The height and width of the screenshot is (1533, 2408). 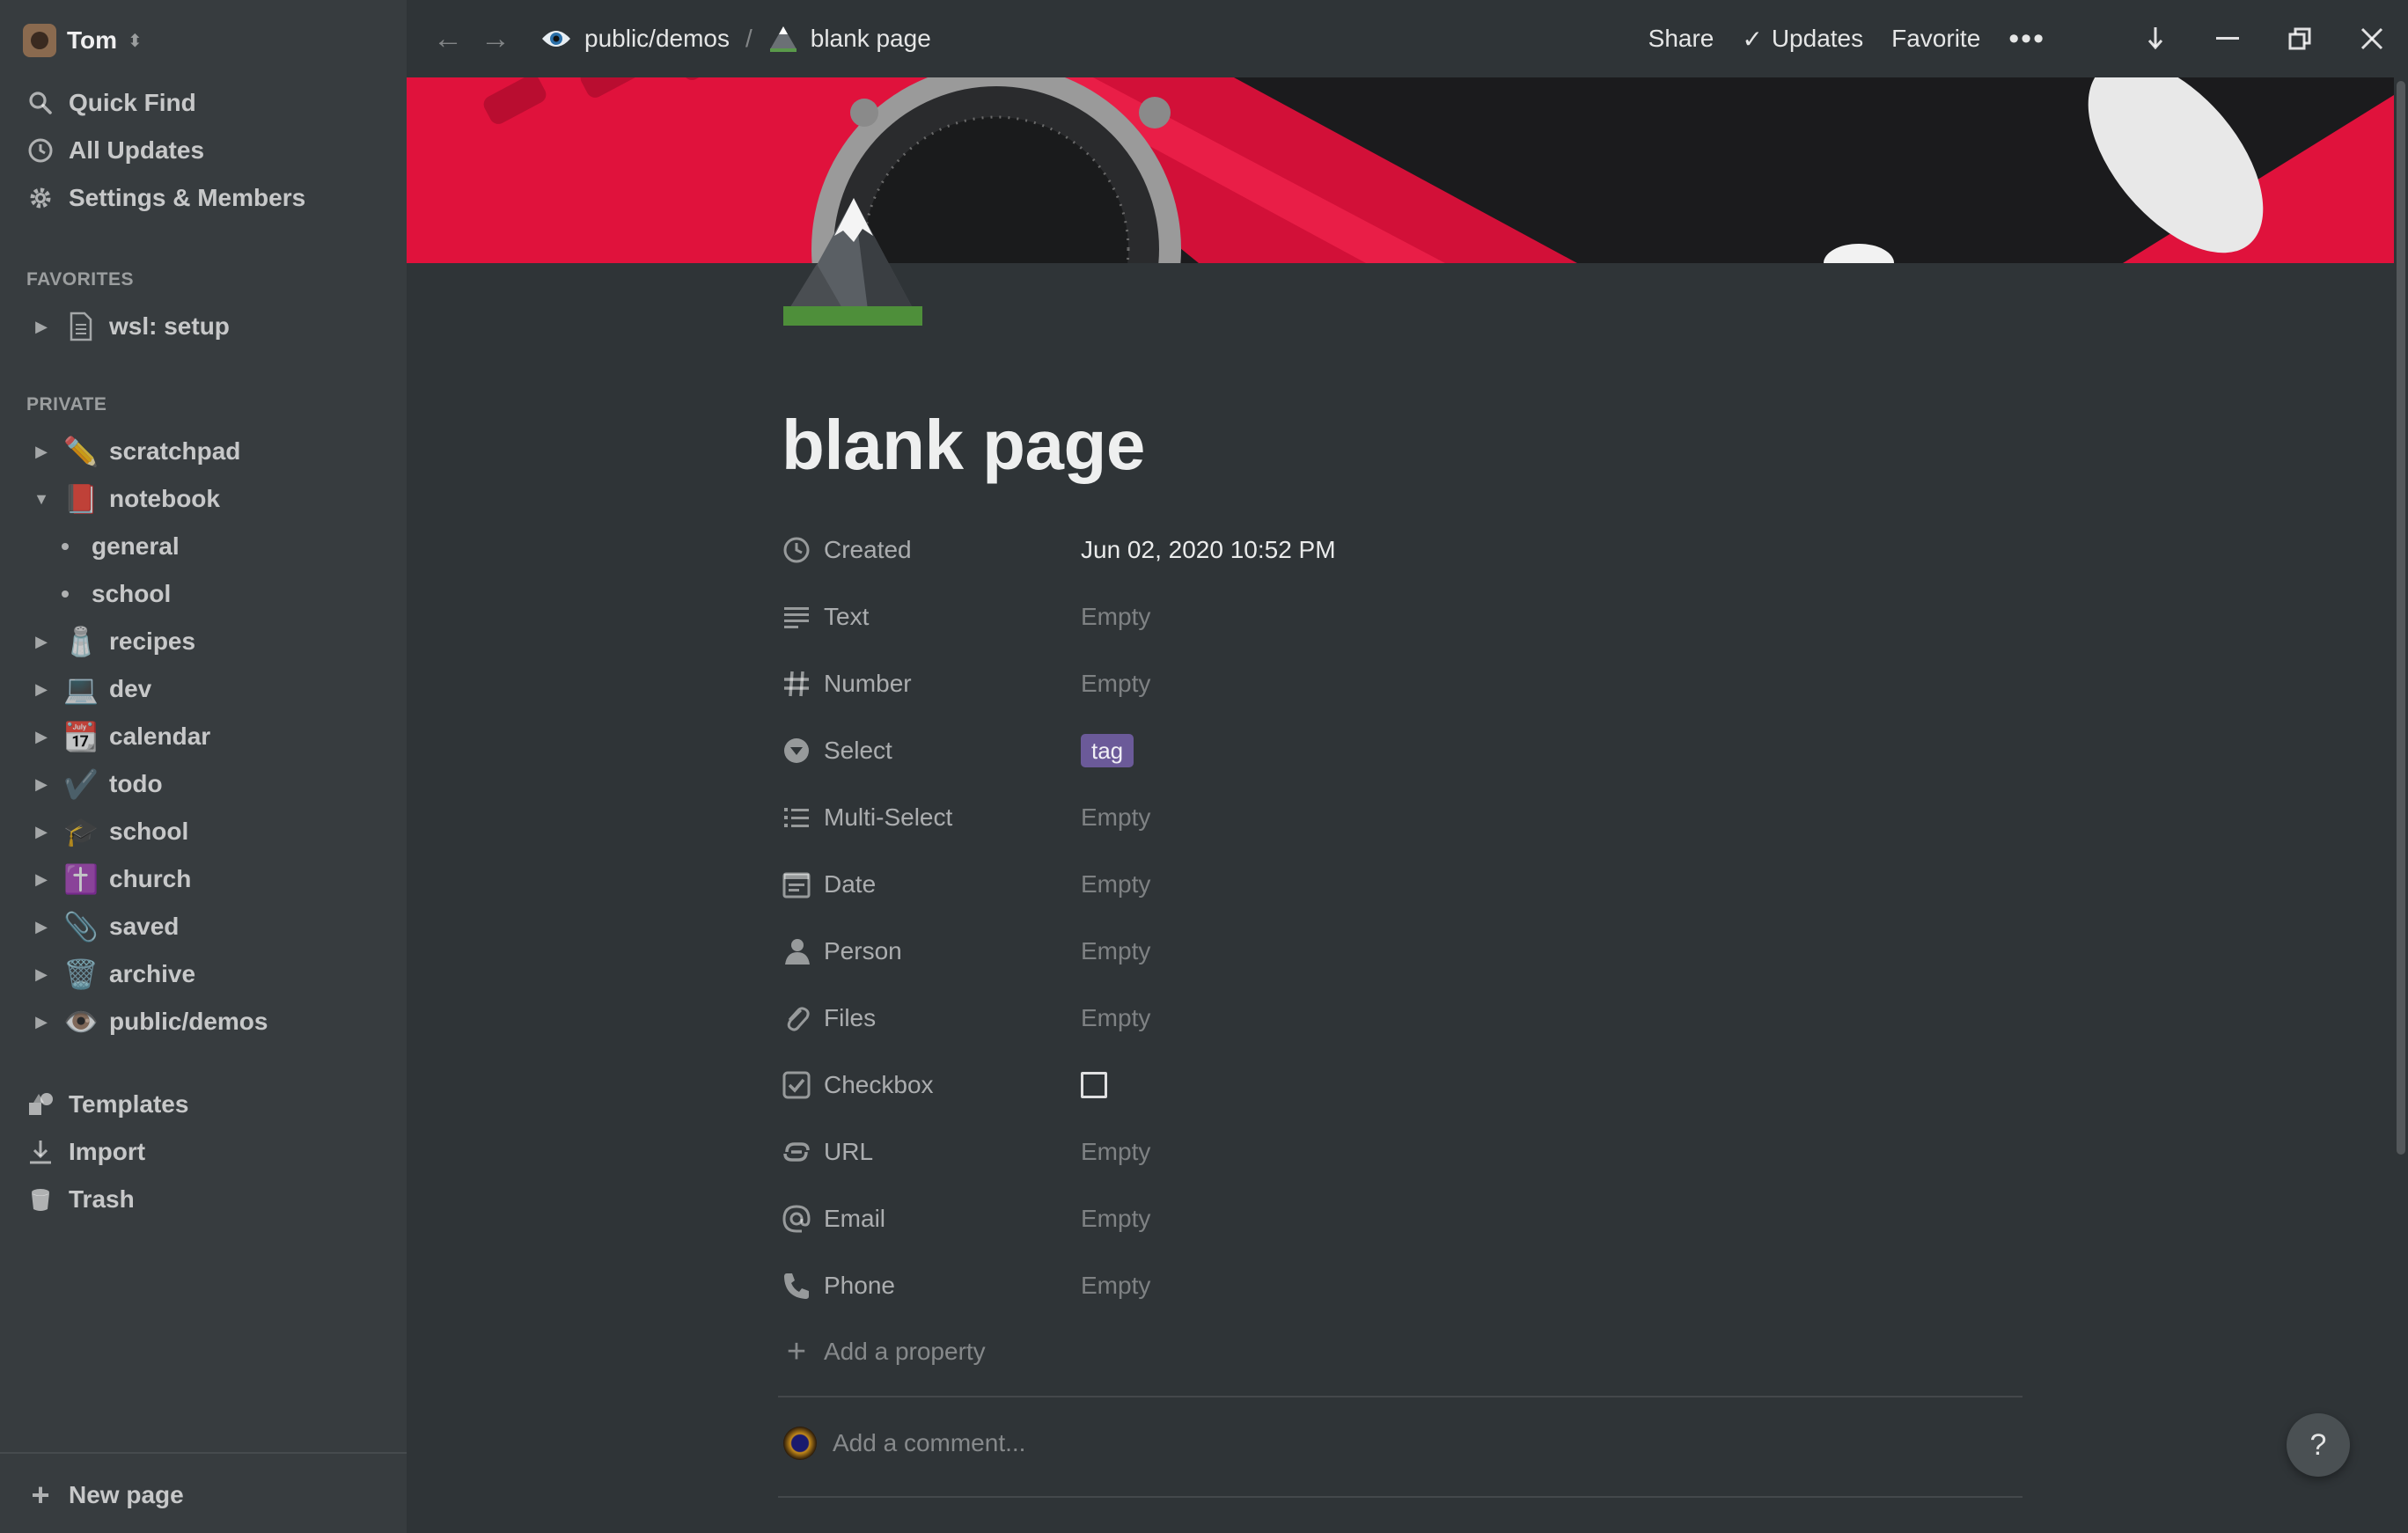 What do you see at coordinates (1115, 684) in the screenshot?
I see `property-value-number: Empty` at bounding box center [1115, 684].